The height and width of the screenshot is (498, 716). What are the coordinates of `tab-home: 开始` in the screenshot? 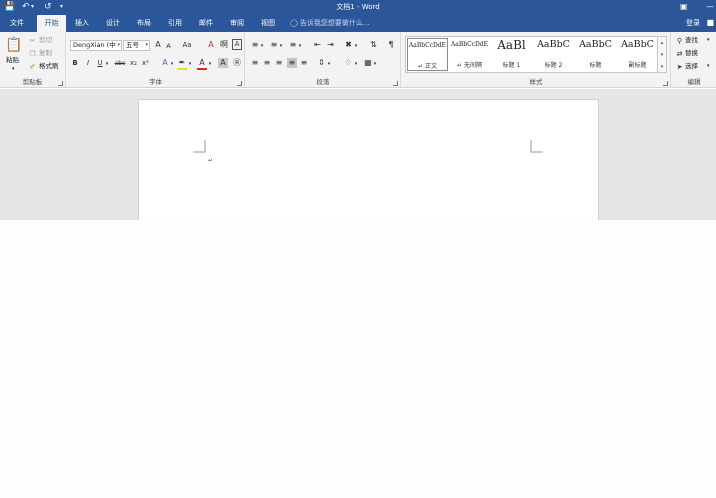 It's located at (51, 23).